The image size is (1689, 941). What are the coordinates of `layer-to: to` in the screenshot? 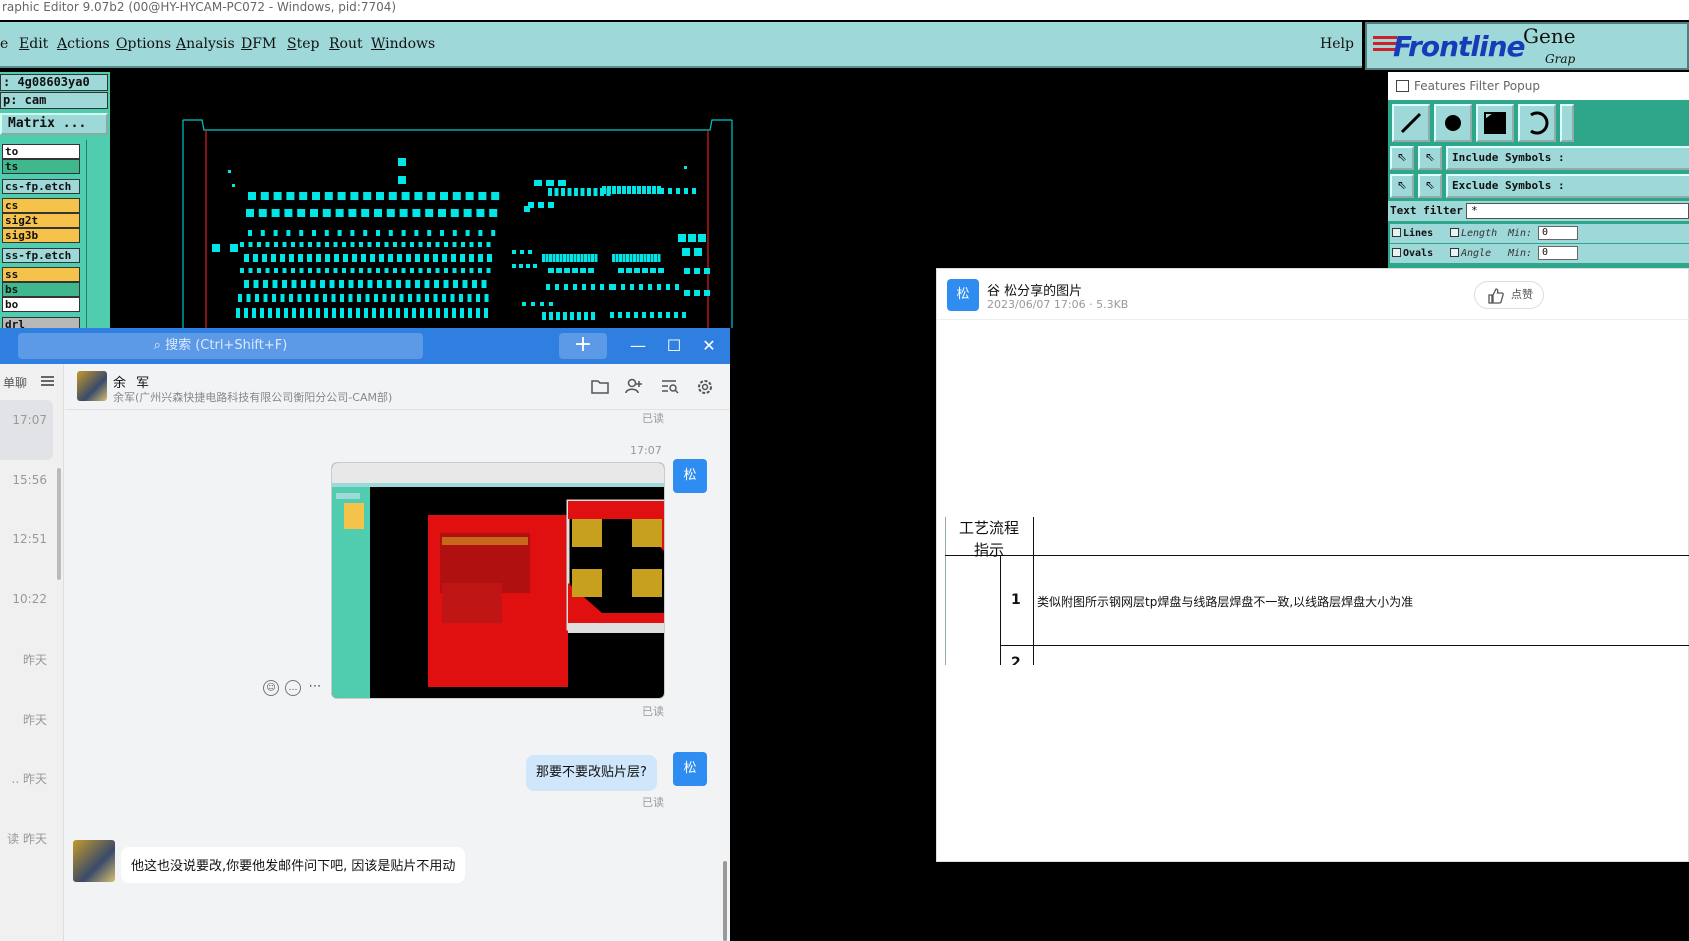 It's located at (41, 151).